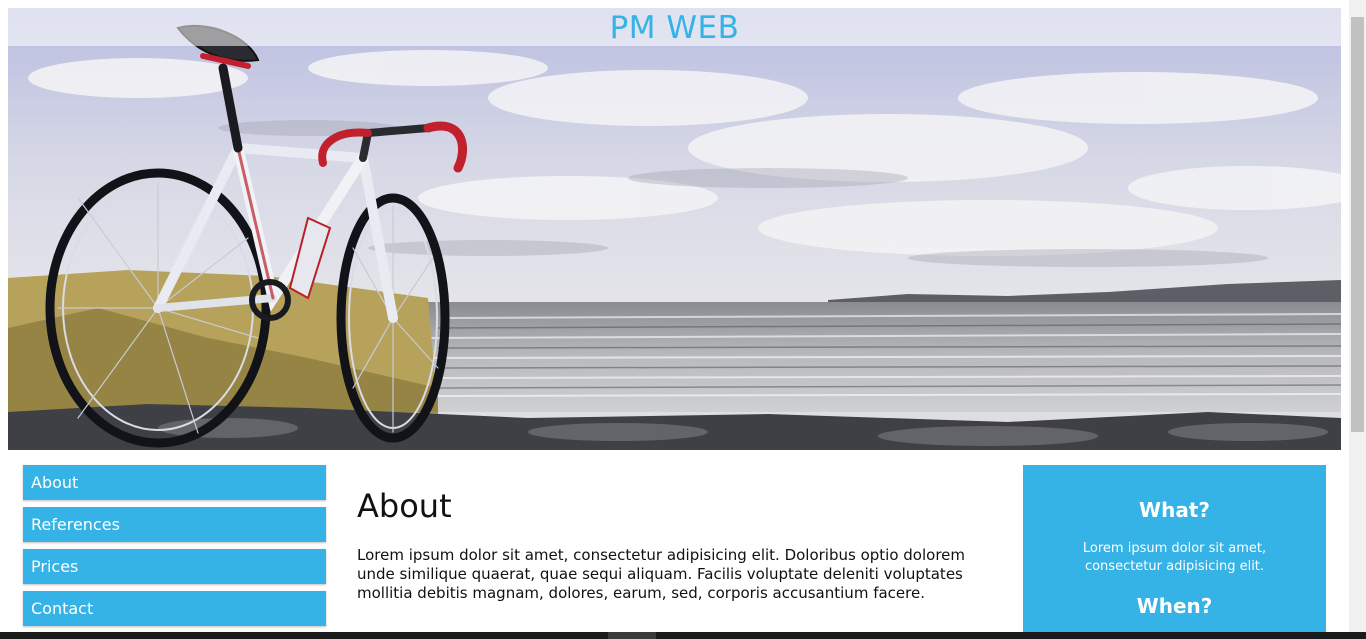 This screenshot has height=639, width=1366. Describe the element at coordinates (683, 635) in the screenshot. I see `taskbar` at that location.